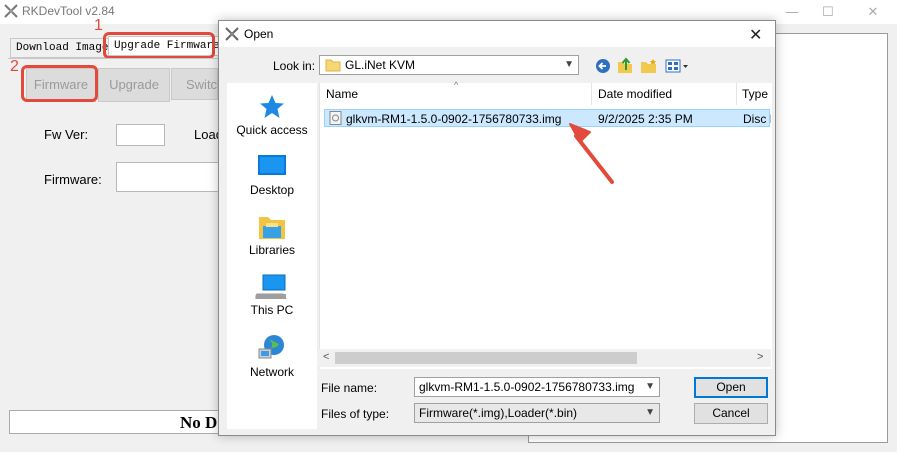 The image size is (897, 452). What do you see at coordinates (486, 358) in the screenshot?
I see `scrollbar-thumb` at bounding box center [486, 358].